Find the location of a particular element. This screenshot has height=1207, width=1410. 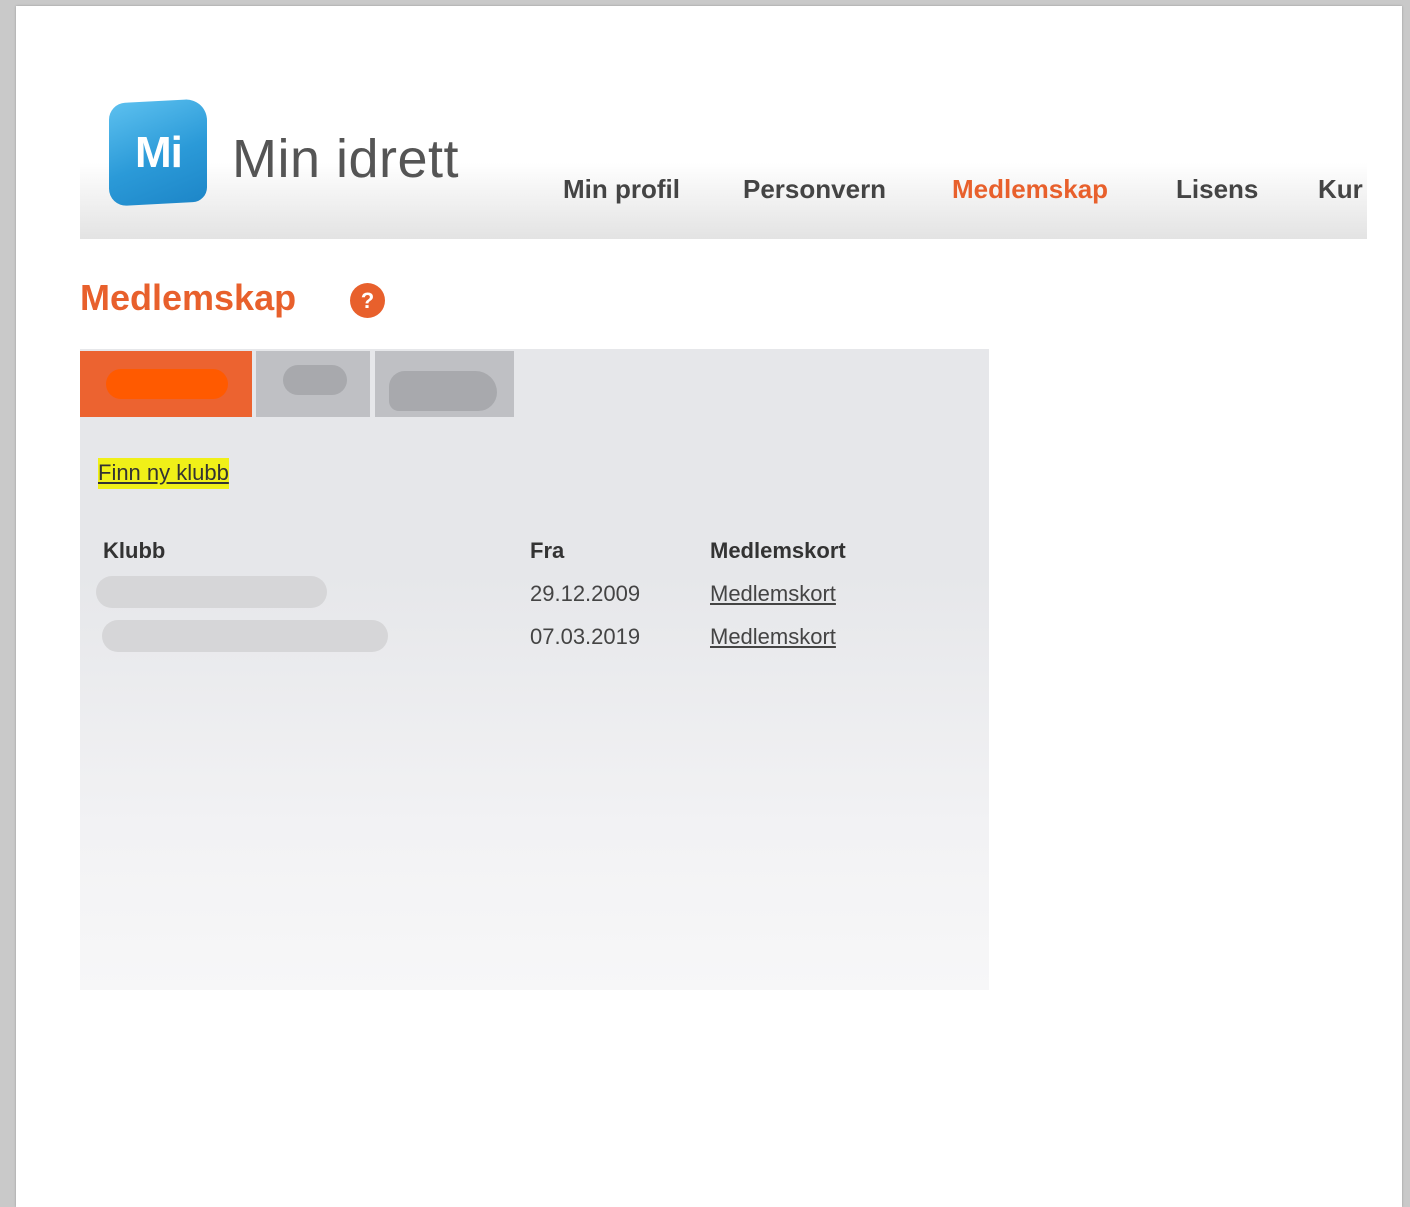

column-header-fra: Fra is located at coordinates (547, 550).